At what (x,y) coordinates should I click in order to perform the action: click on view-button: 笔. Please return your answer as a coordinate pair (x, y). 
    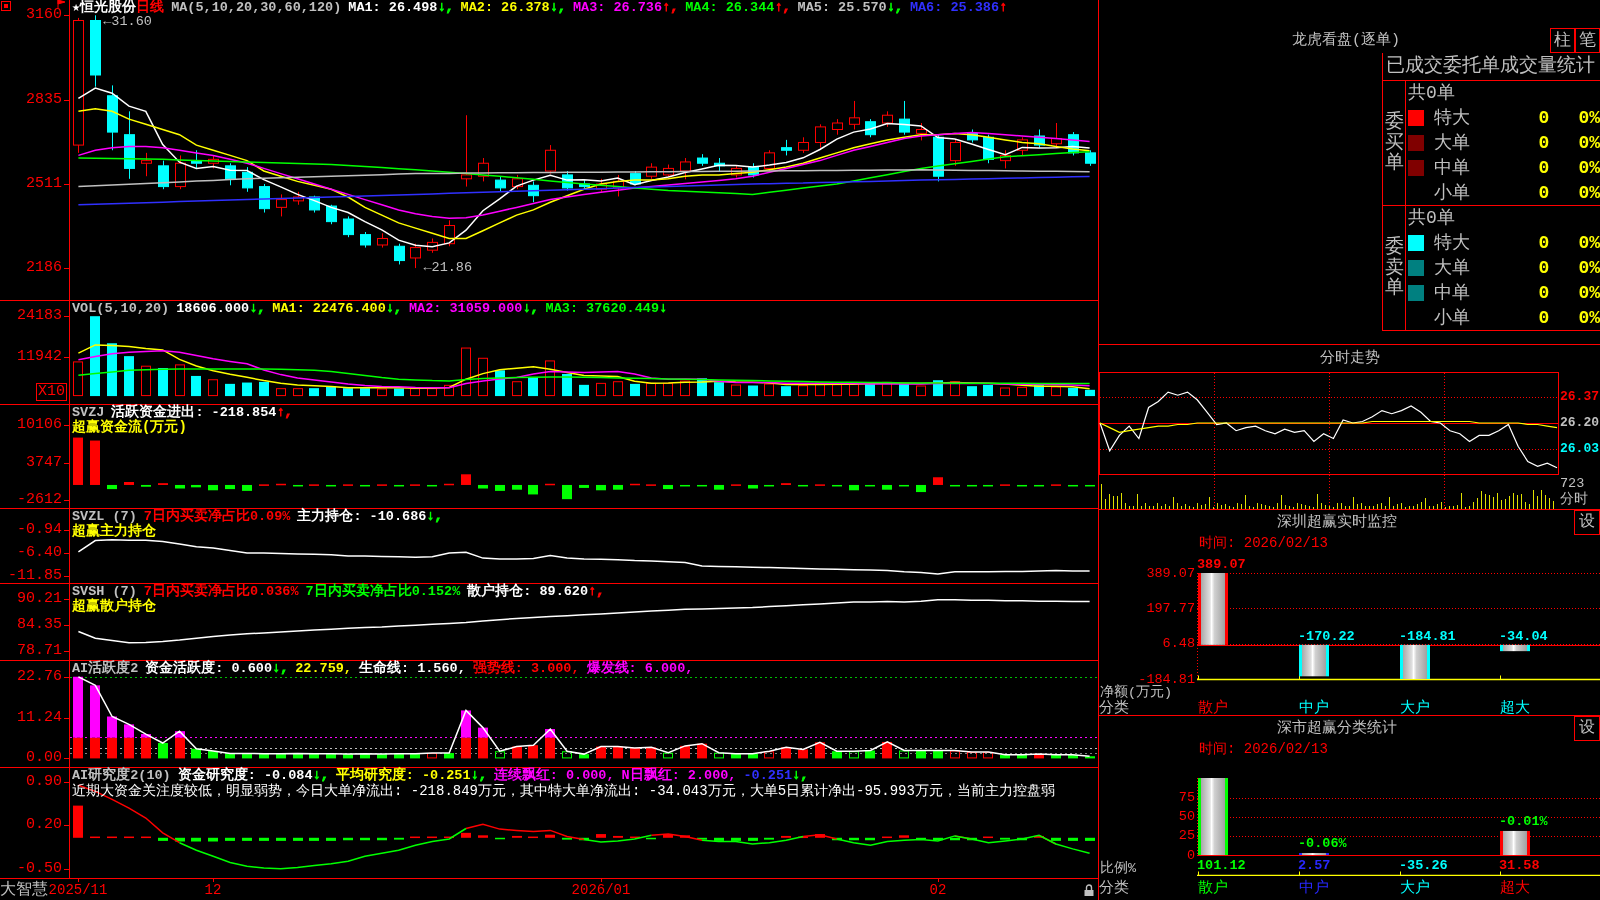
    Looking at the image, I should click on (1587, 40).